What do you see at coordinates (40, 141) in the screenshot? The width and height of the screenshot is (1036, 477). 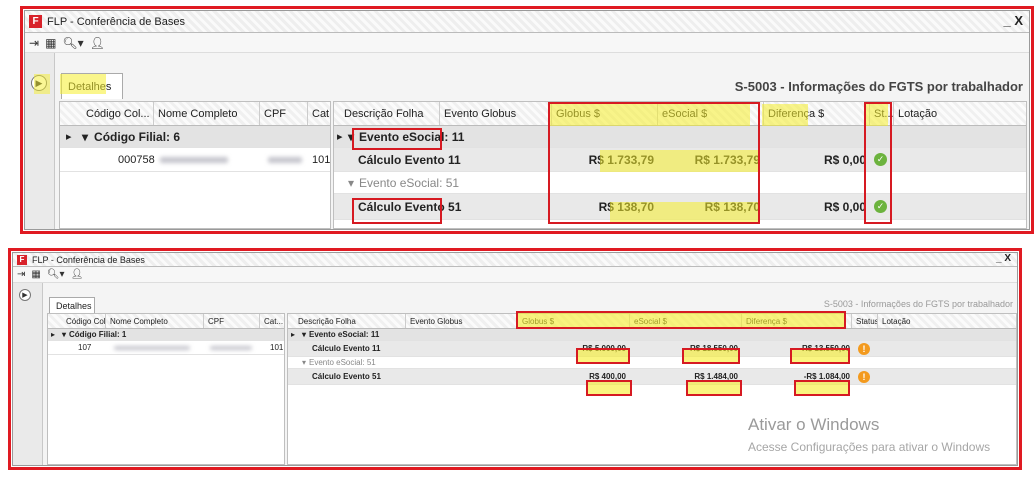 I see `side-panel: ▶` at bounding box center [40, 141].